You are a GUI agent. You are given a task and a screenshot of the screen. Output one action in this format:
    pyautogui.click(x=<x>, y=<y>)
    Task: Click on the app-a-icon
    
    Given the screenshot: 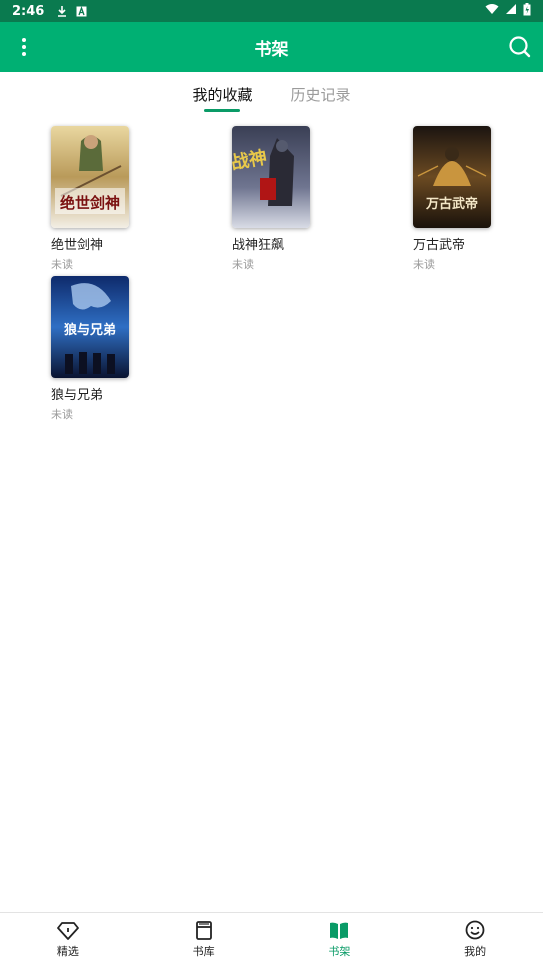 What is the action you would take?
    pyautogui.click(x=81, y=11)
    